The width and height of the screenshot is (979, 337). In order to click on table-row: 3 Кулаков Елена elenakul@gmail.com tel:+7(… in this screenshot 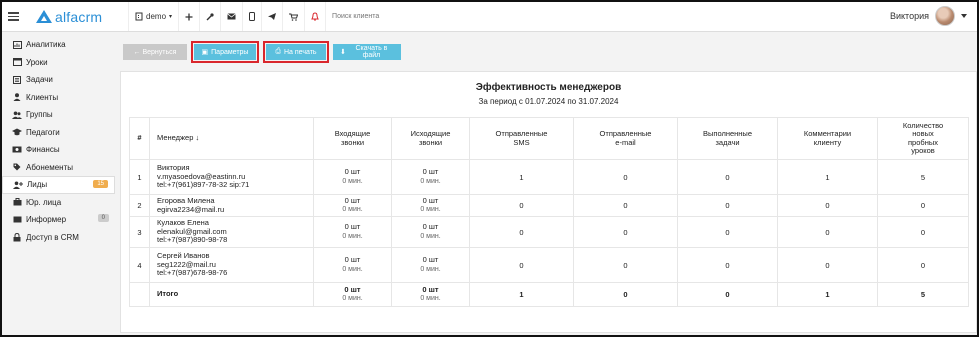, I will do `click(549, 232)`.